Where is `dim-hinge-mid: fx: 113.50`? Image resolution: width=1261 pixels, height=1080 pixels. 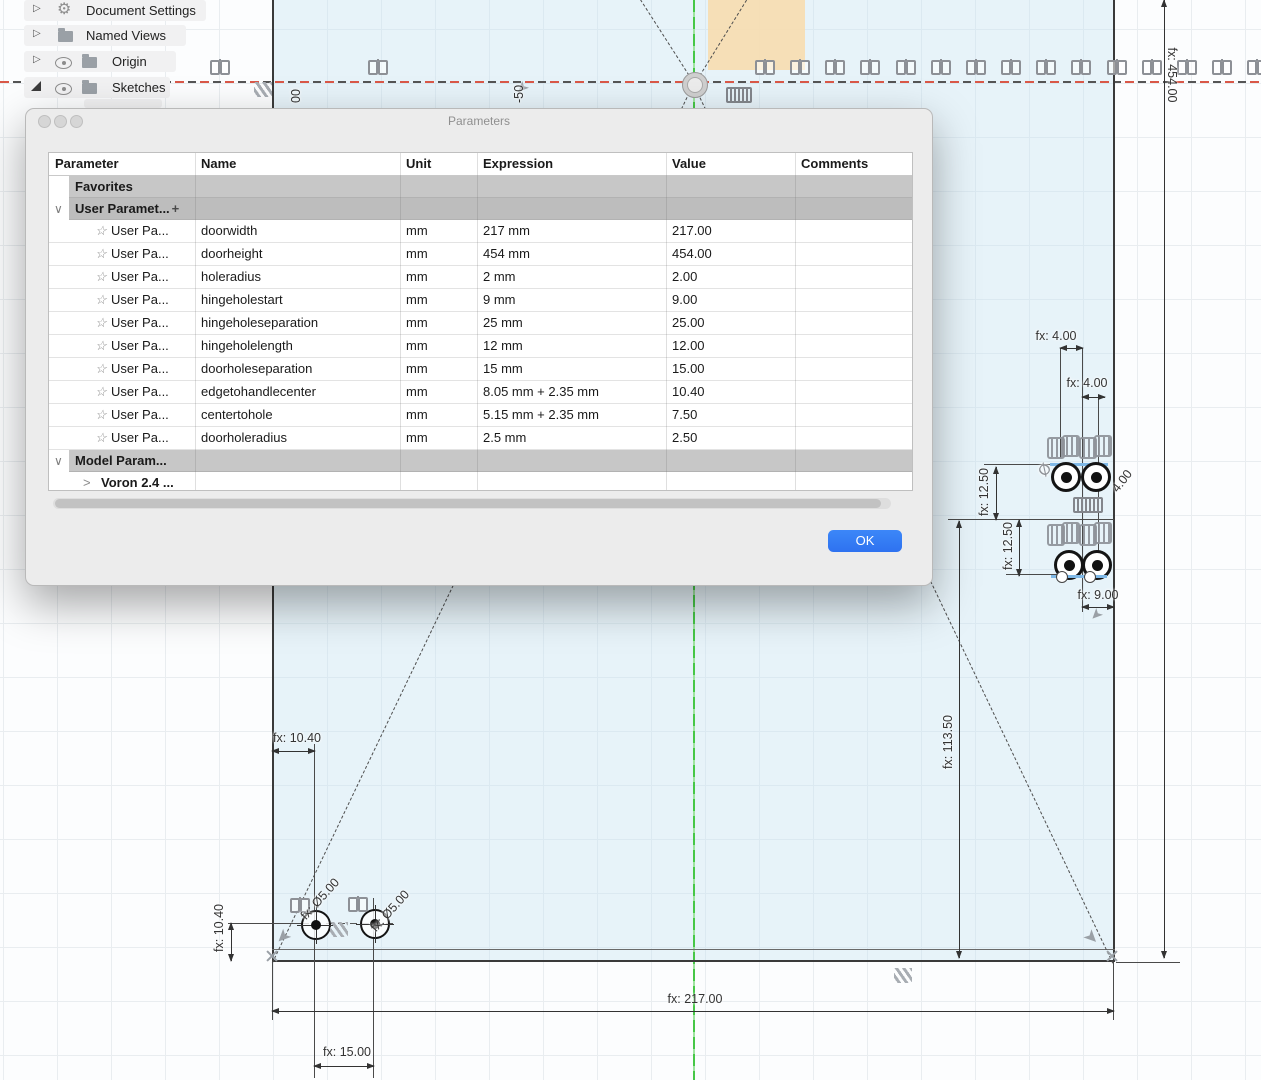 dim-hinge-mid: fx: 113.50 is located at coordinates (948, 742).